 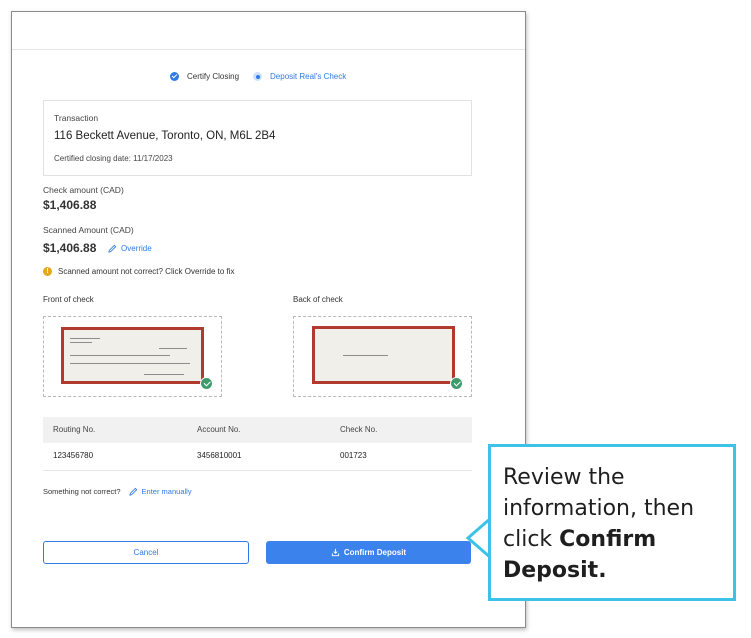 I want to click on front-check-image-box, so click(x=132, y=356).